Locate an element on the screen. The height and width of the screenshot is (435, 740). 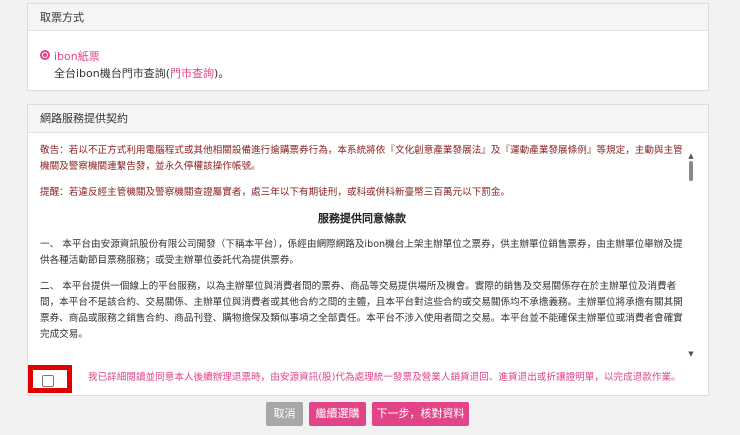
store-lookup-link: 門市查詢 is located at coordinates (192, 73).